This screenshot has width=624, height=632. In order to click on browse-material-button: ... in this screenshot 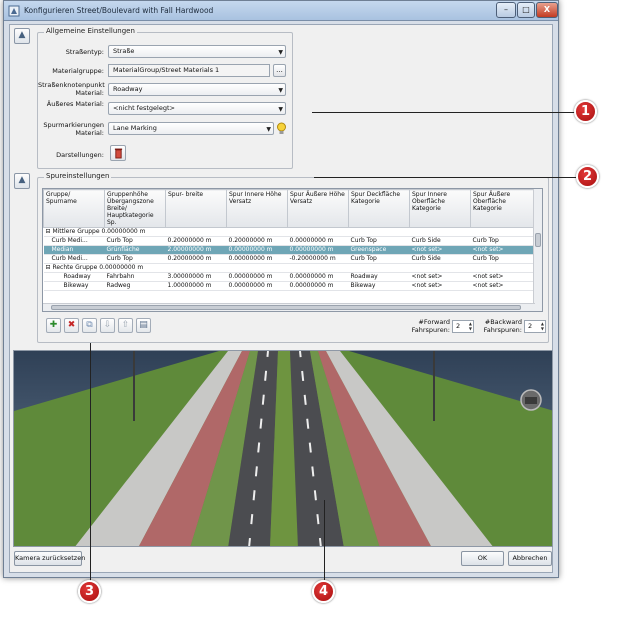, I will do `click(279, 70)`.